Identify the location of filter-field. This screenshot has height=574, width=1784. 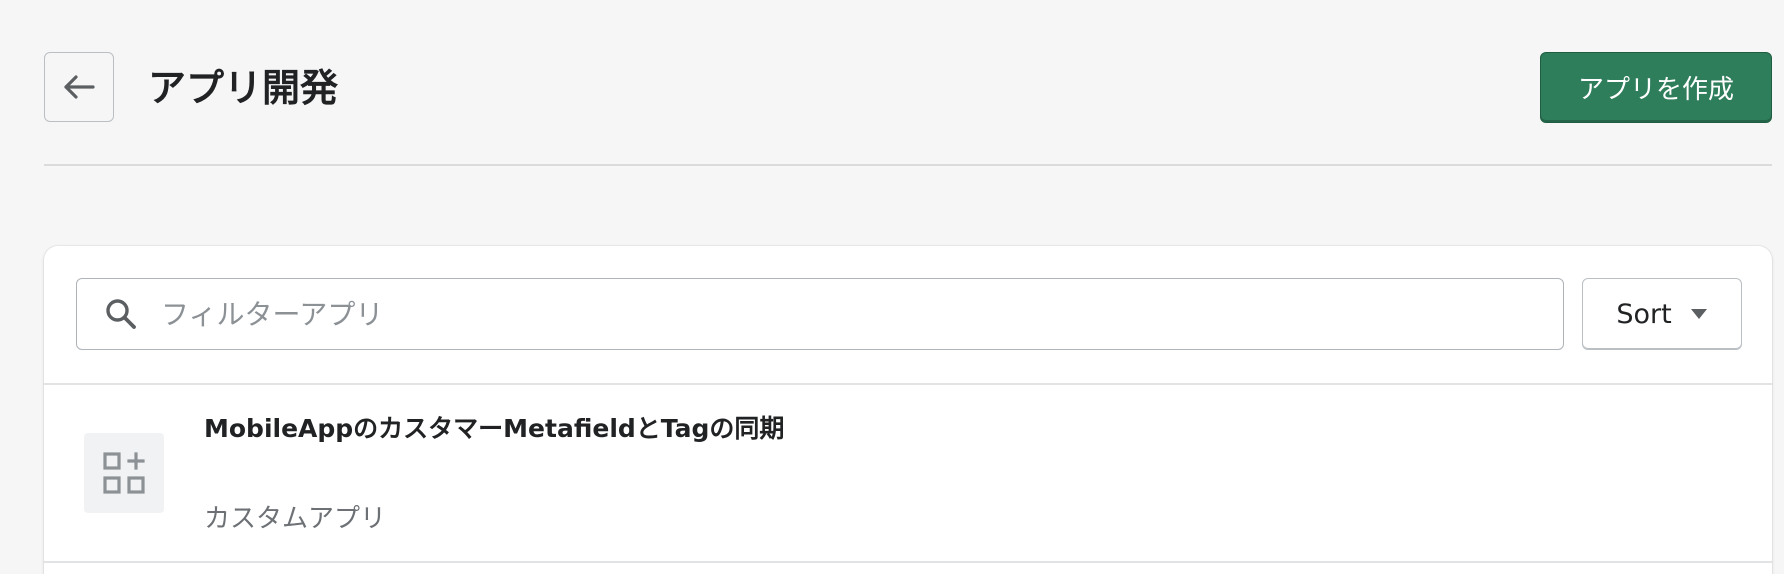
(820, 314).